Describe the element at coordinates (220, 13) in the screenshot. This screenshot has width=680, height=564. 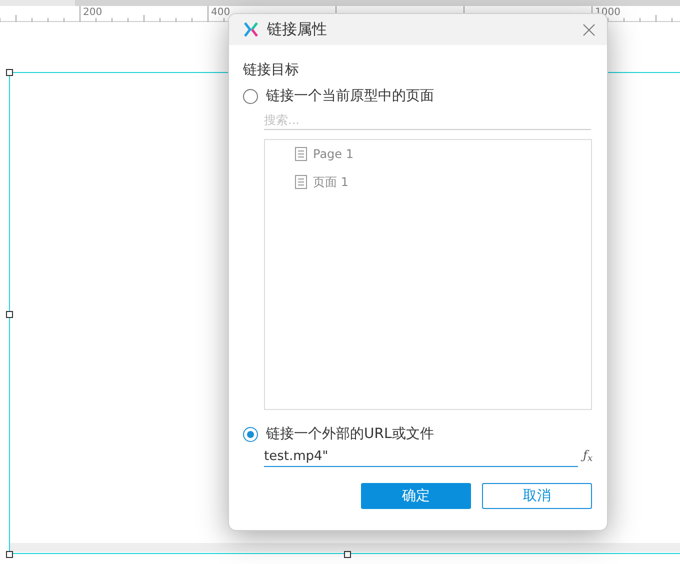
I see `ruler-label: 400` at that location.